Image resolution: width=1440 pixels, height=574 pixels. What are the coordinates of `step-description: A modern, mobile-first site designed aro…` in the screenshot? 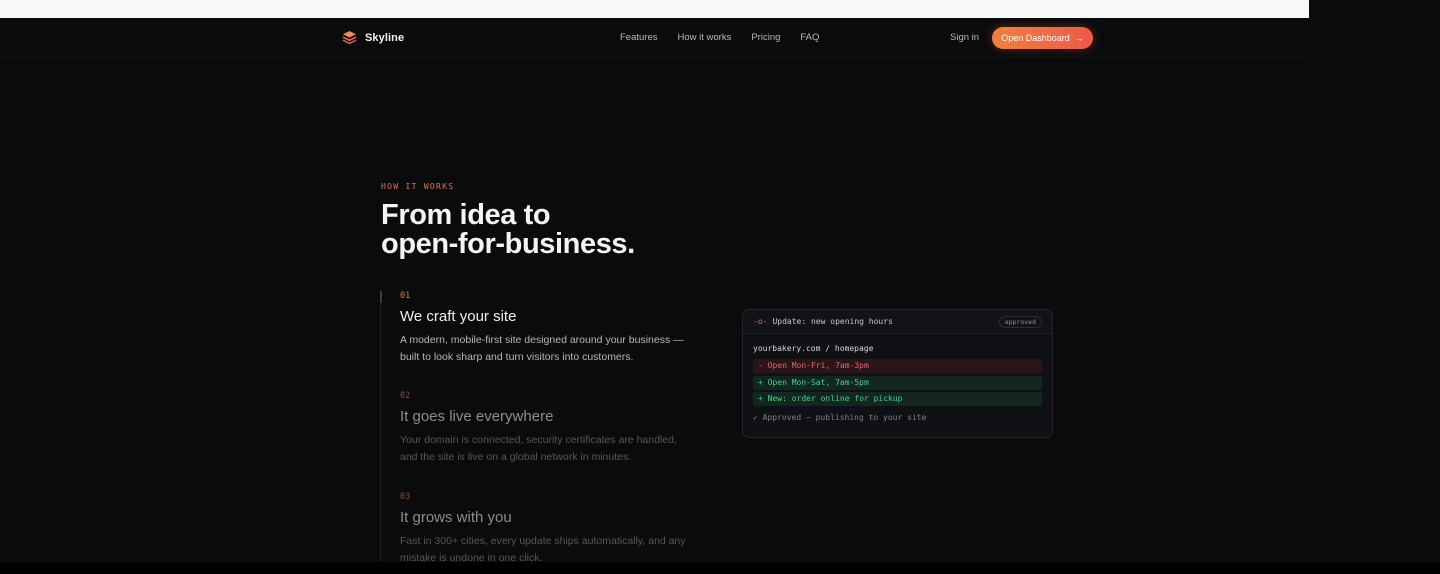 It's located at (542, 348).